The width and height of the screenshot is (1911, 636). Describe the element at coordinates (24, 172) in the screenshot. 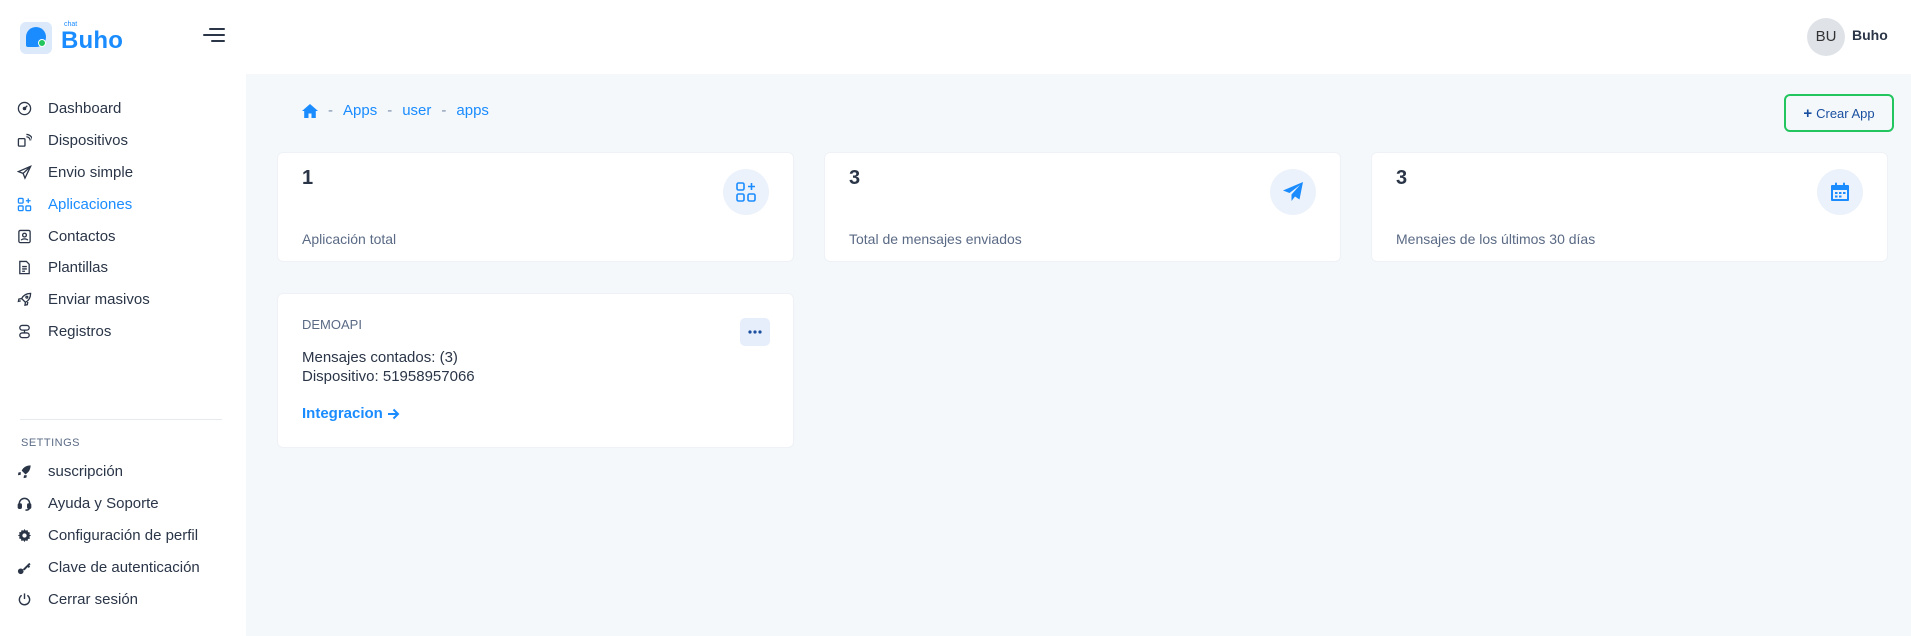

I see `send-icon` at that location.